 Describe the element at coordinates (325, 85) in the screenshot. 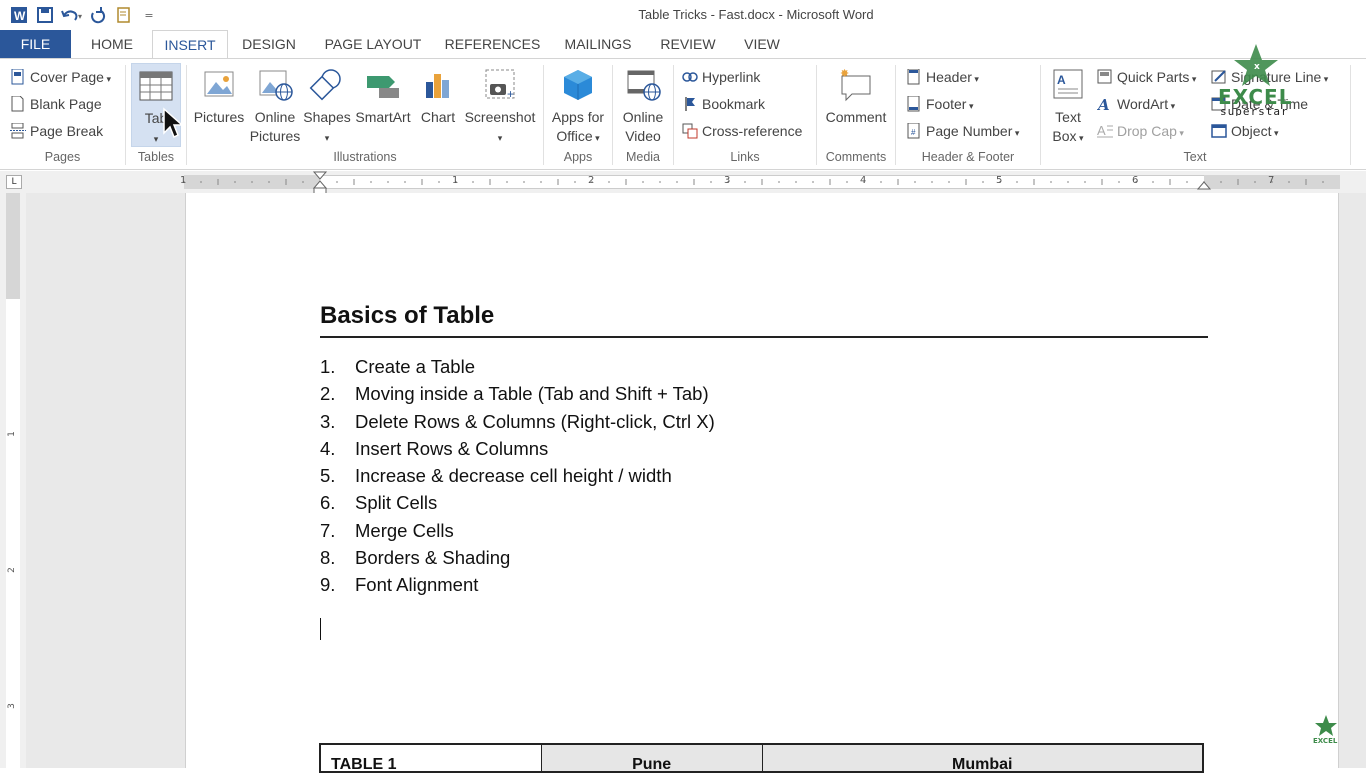

I see `shapes-icon` at that location.